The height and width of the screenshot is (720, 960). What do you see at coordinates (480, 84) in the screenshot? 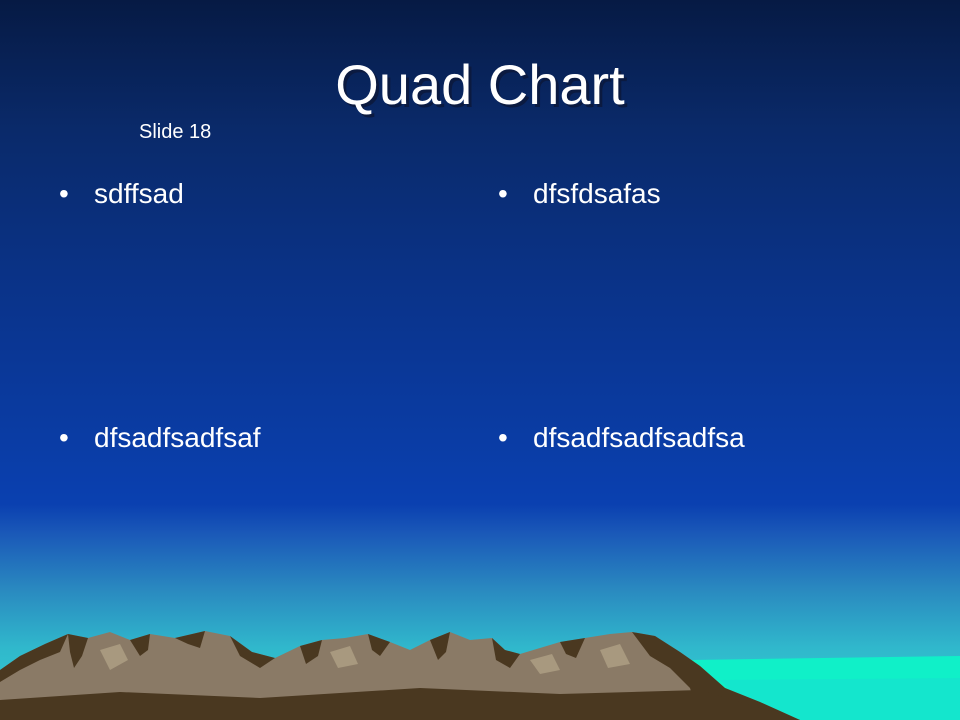
I see `slide-title: Quad Chart` at bounding box center [480, 84].